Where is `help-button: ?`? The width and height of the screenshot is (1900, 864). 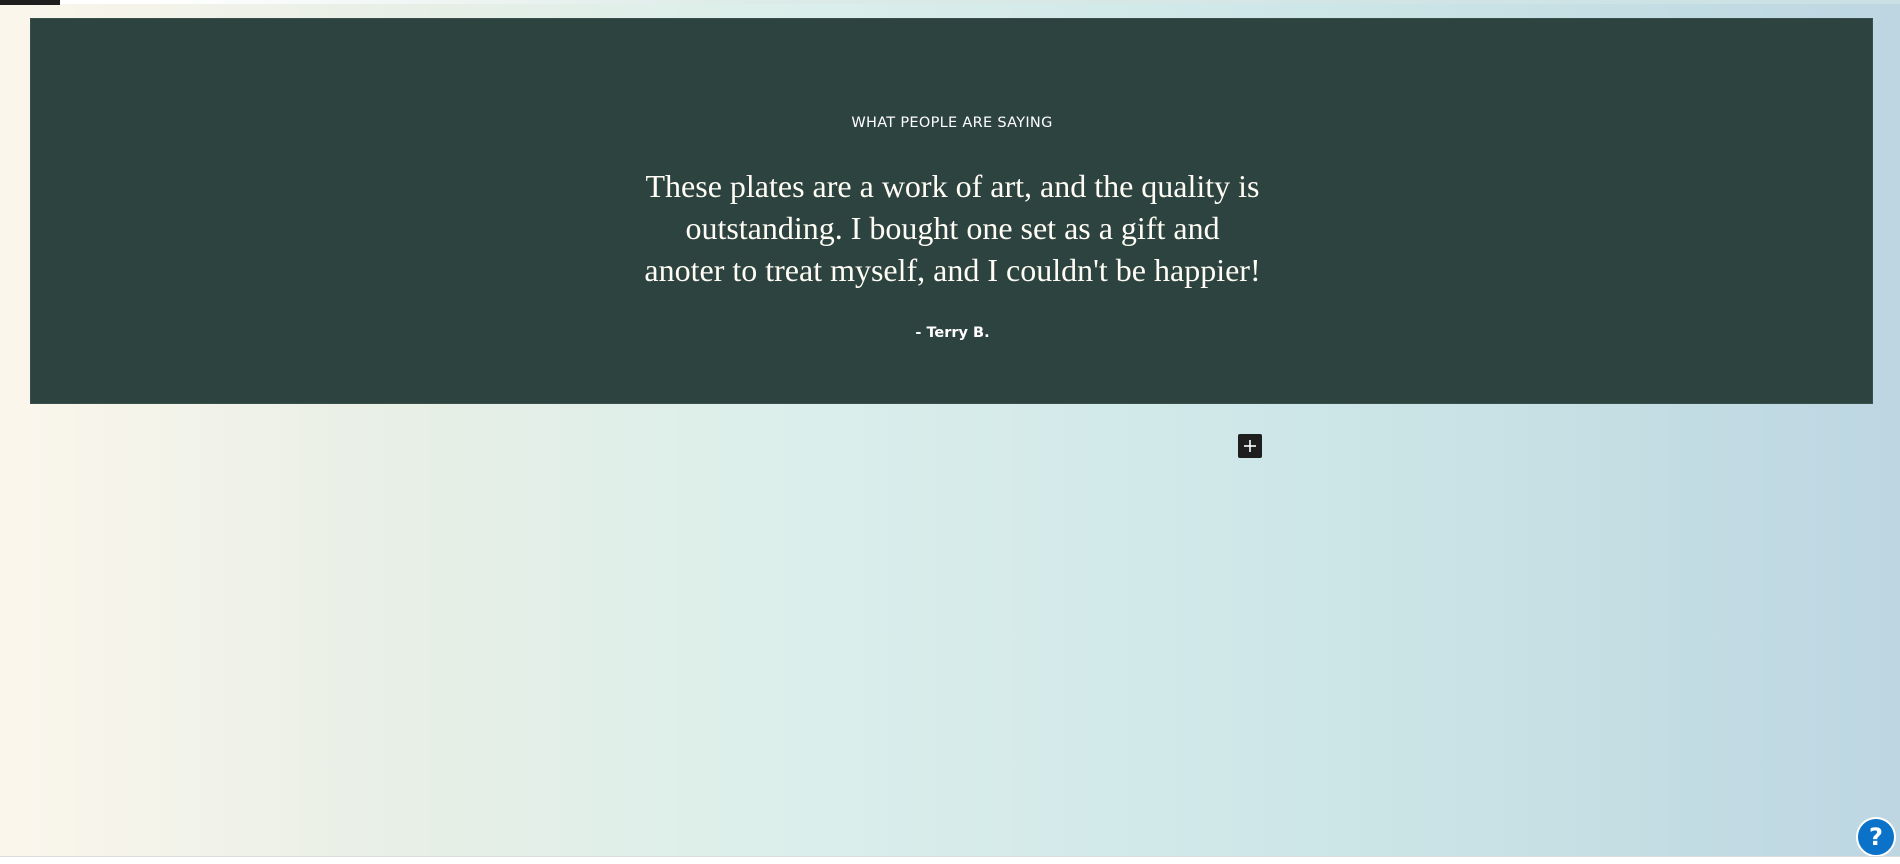 help-button: ? is located at coordinates (1876, 836).